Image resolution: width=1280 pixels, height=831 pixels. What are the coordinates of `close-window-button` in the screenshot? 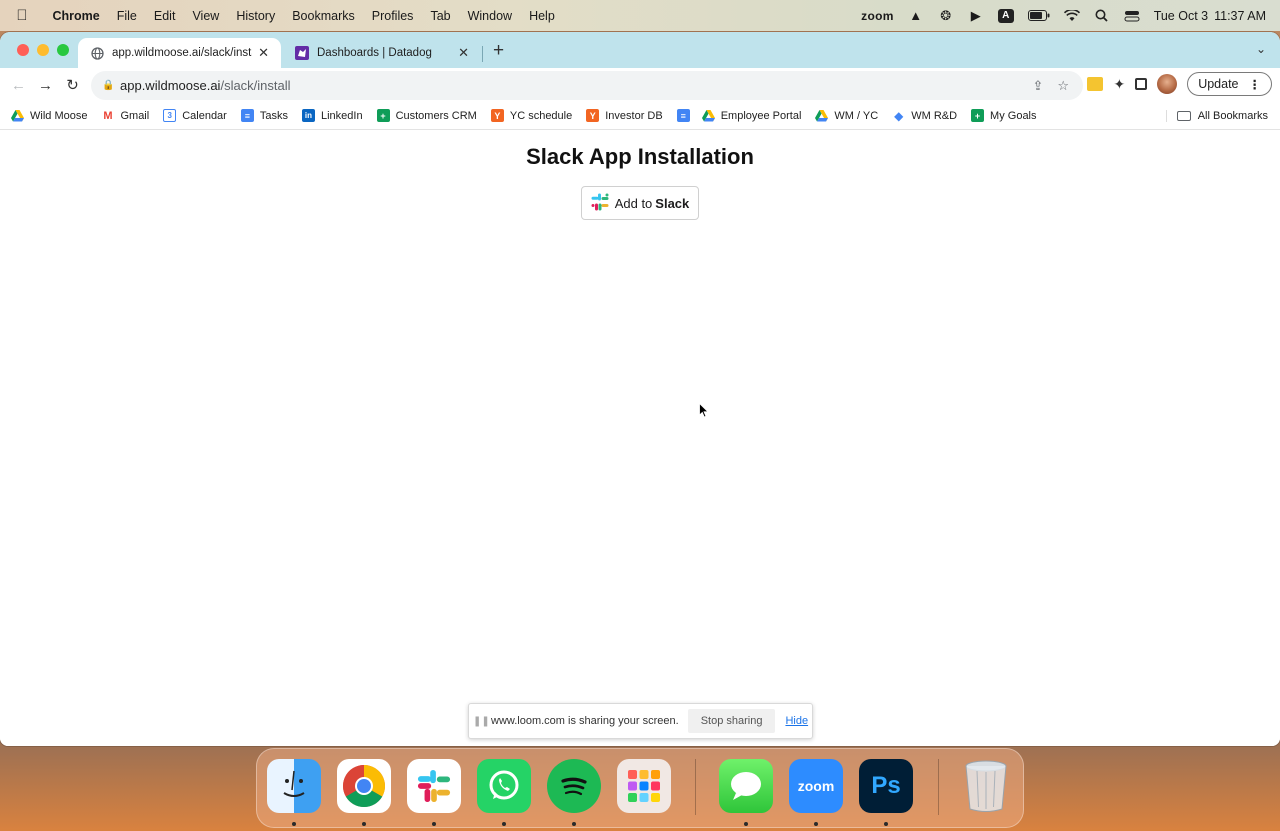 It's located at (23, 50).